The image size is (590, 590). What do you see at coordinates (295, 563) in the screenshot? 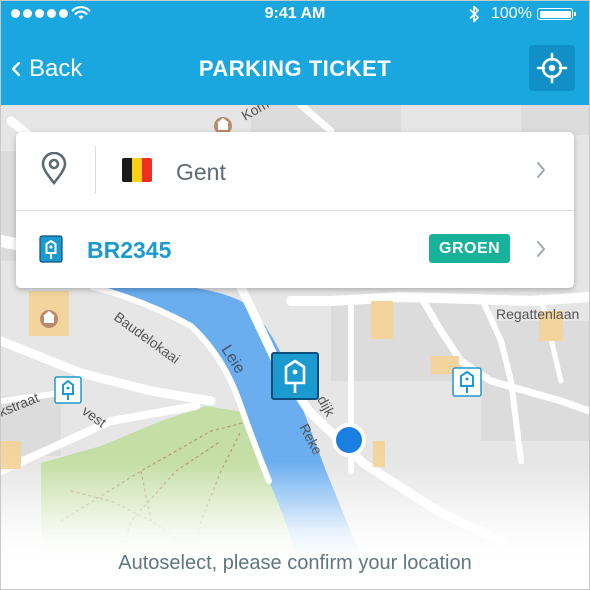
I see `location-hint: Autoselect, please confirm your location` at bounding box center [295, 563].